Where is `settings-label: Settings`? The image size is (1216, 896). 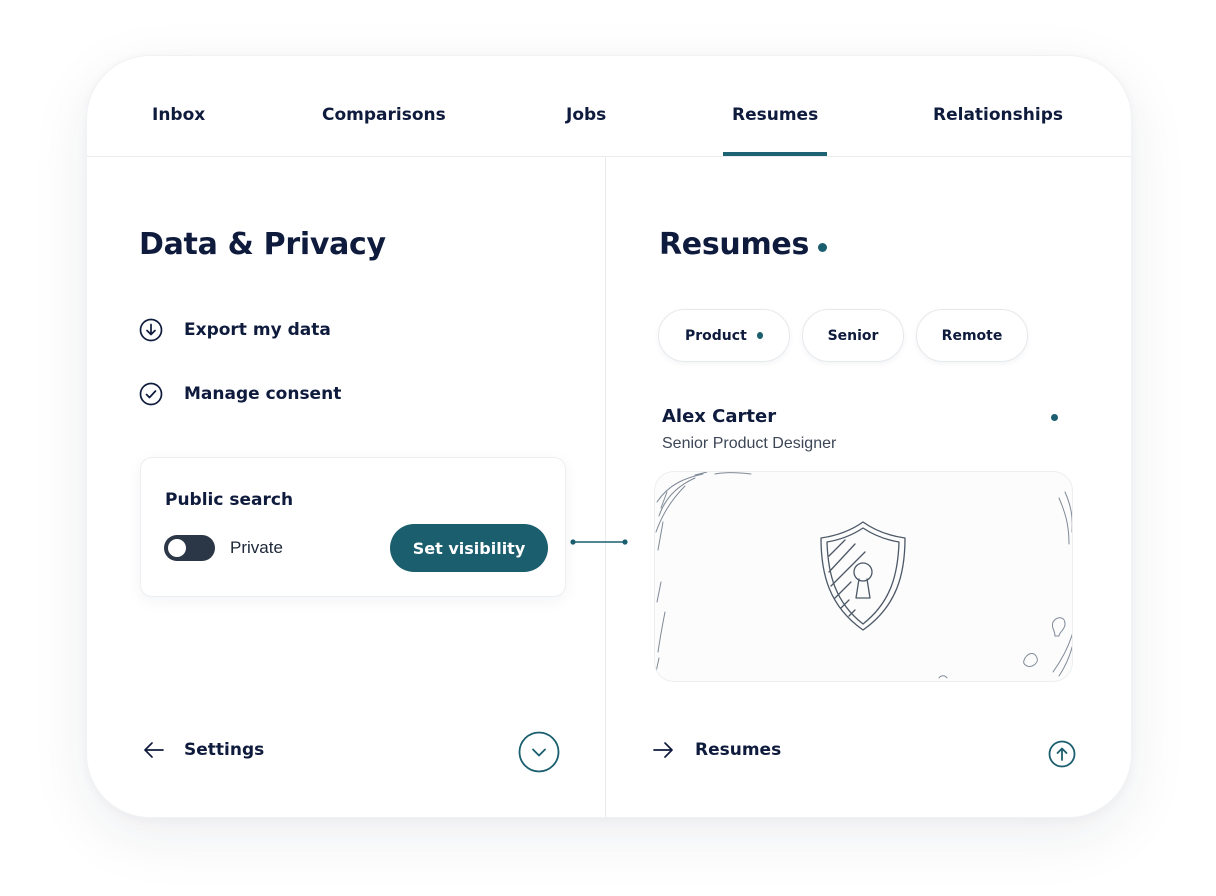
settings-label: Settings is located at coordinates (224, 750).